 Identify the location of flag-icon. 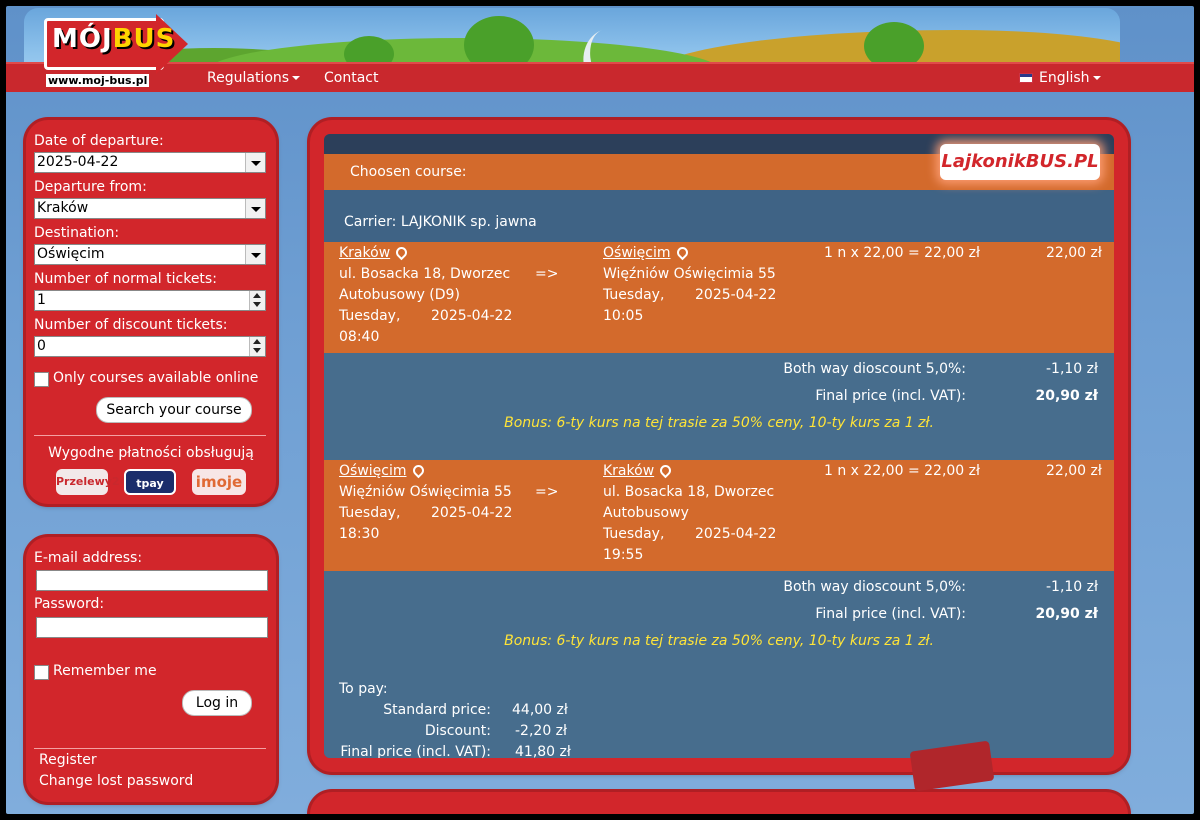
(1026, 78).